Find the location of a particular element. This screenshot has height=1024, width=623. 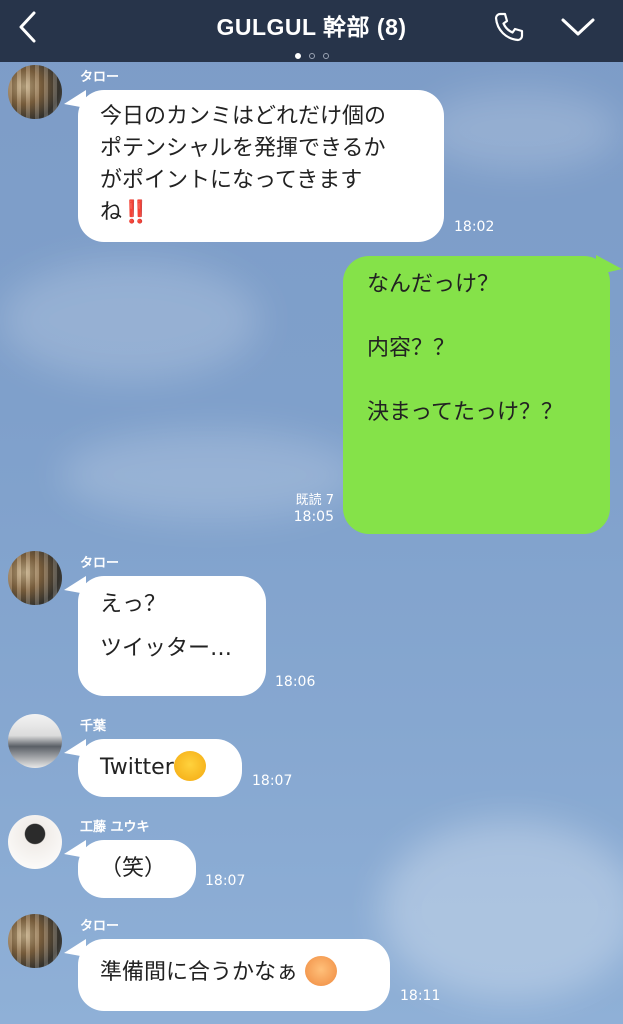

chat-title: GULGUL 幹部 (8) is located at coordinates (311, 27).